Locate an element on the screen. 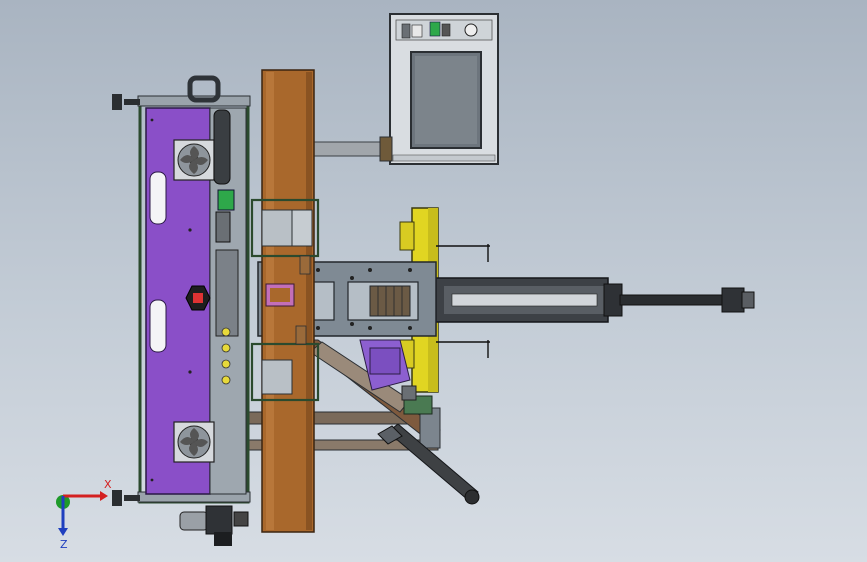 The width and height of the screenshot is (867, 562). x-axis-label: X is located at coordinates (108, 484).